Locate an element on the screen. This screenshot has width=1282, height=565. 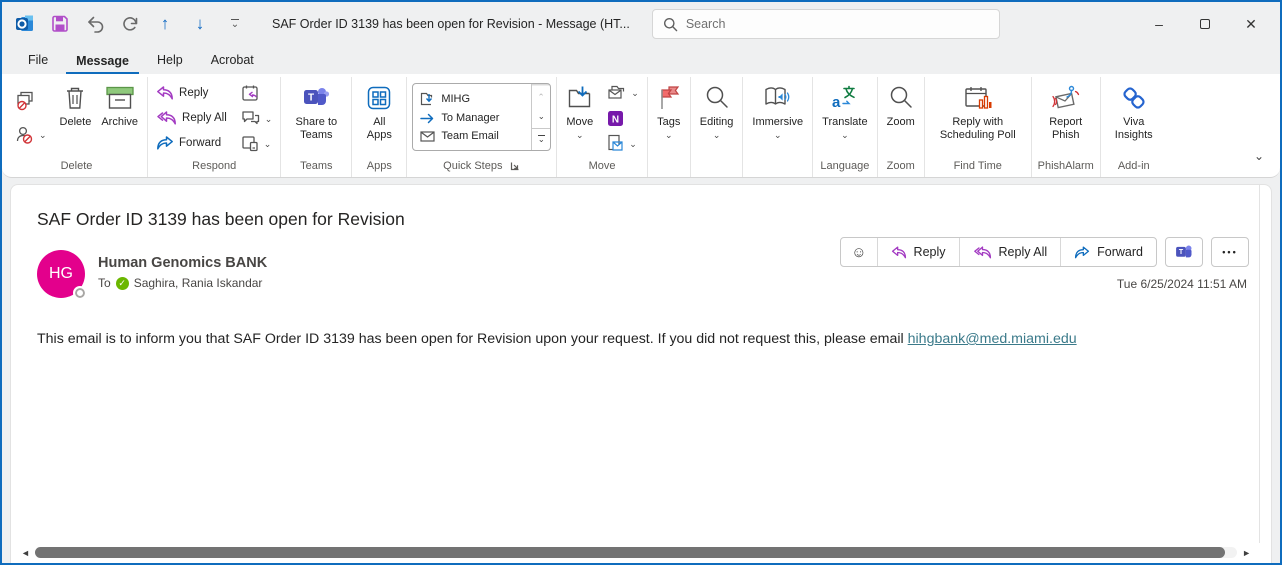
scroll-right-icon: ► is located at coordinates (1246, 553).